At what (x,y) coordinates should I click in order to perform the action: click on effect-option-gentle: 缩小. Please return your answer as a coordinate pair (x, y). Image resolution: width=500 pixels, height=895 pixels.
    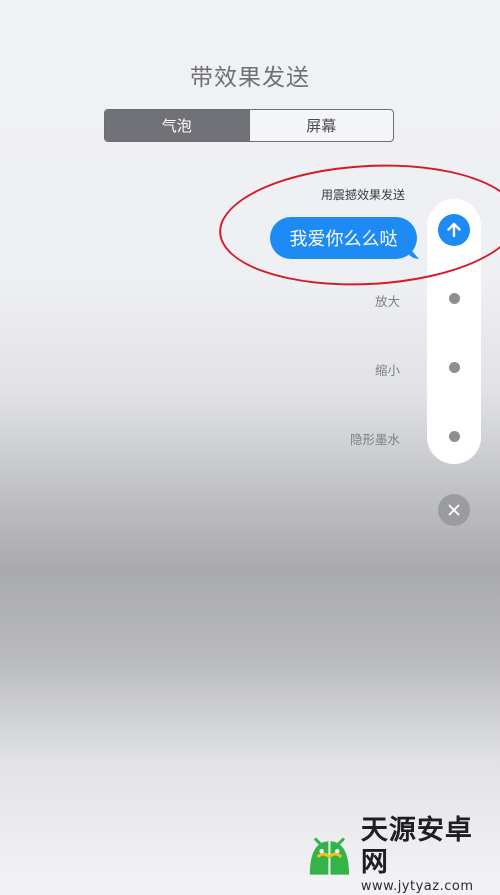
    Looking at the image, I should click on (340, 369).